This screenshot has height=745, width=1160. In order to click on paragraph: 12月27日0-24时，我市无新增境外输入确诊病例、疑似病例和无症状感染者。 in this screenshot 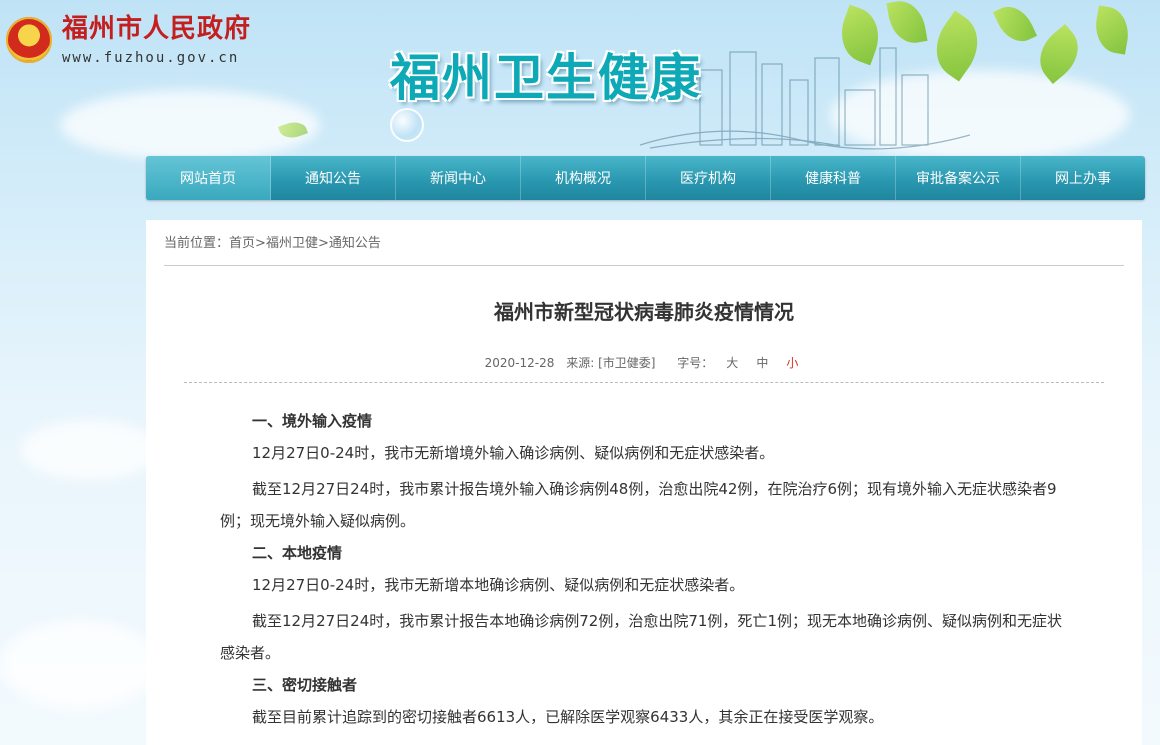, I will do `click(513, 453)`.